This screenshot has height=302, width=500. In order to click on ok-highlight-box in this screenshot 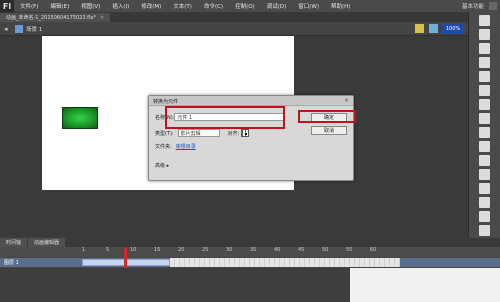, I will do `click(327, 116)`.